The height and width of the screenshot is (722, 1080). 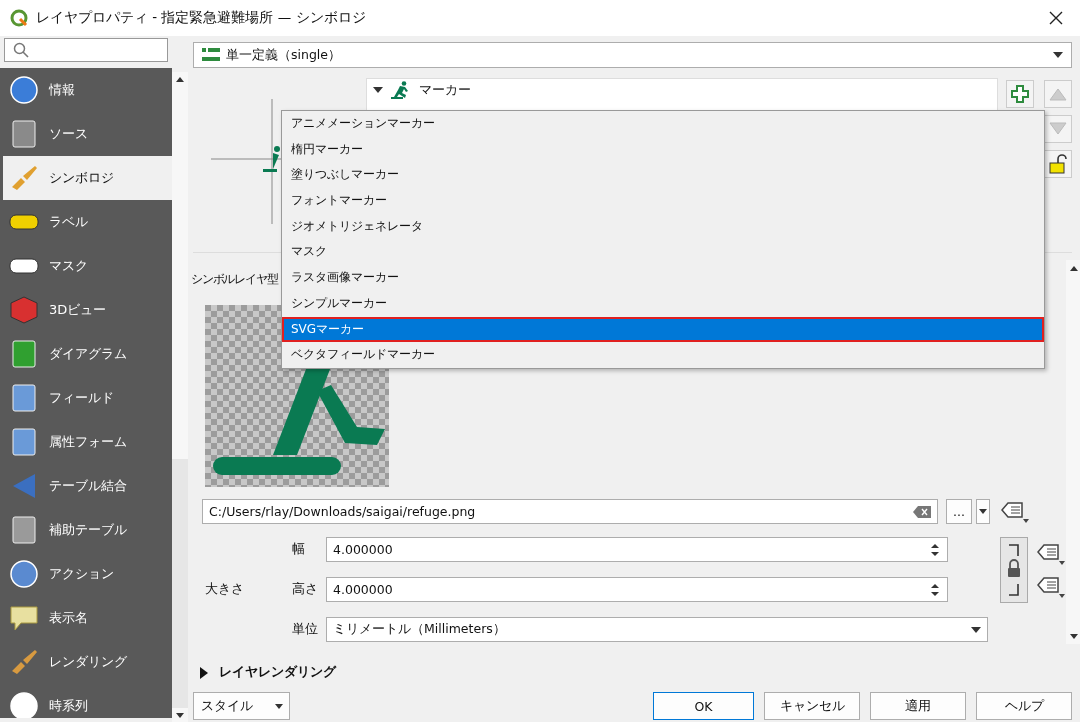 I want to click on menu-item: ジオメトリジェネレータ, so click(x=663, y=226).